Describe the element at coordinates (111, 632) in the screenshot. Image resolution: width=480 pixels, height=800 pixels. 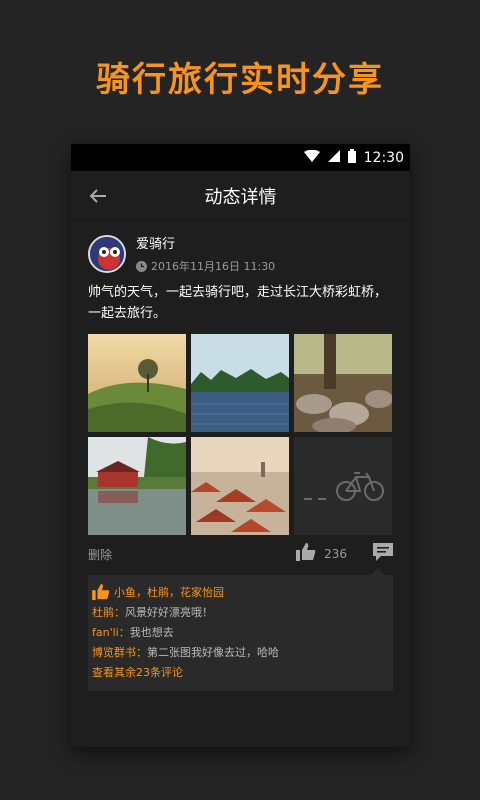
I see `comment-author: fan'li：` at that location.